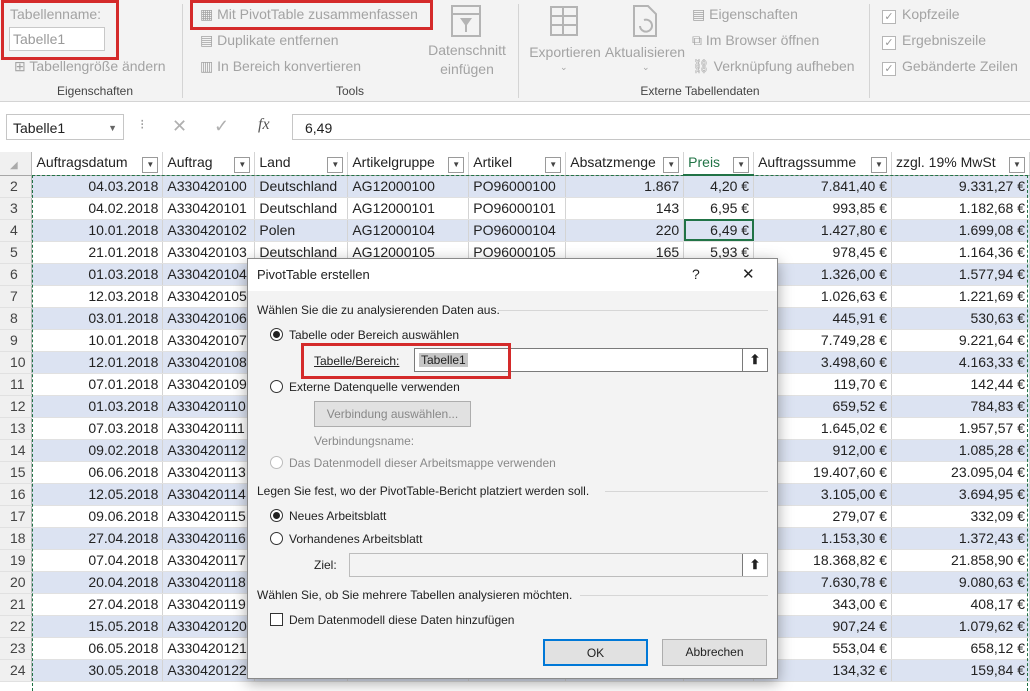 The width and height of the screenshot is (1030, 691). Describe the element at coordinates (408, 208) in the screenshot. I see `table-cell: AG12000101` at that location.